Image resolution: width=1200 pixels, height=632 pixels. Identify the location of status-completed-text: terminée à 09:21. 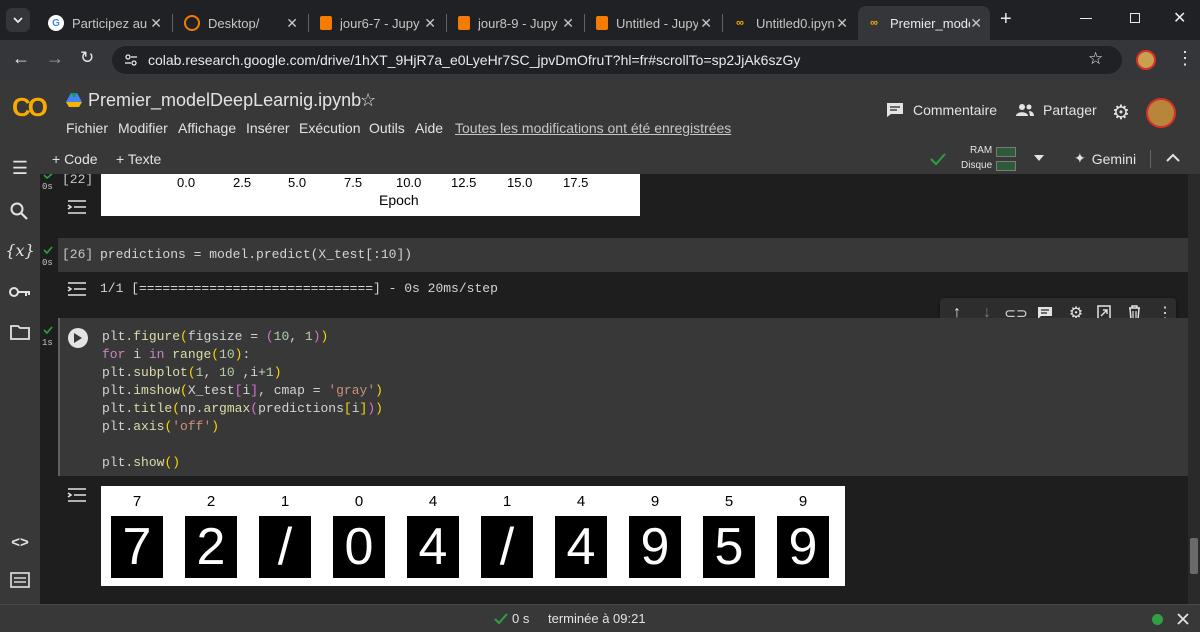
(597, 618).